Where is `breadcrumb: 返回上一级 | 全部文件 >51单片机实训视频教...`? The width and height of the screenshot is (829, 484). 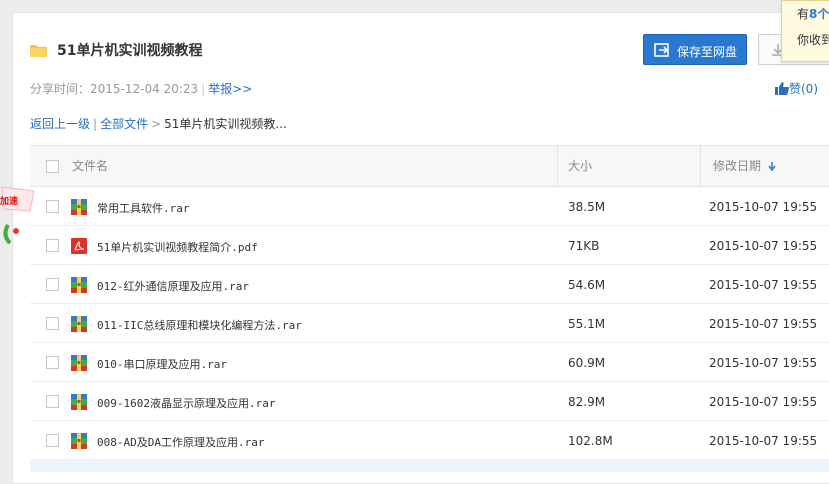 breadcrumb: 返回上一级 | 全部文件 >51单片机实训视频教... is located at coordinates (158, 124).